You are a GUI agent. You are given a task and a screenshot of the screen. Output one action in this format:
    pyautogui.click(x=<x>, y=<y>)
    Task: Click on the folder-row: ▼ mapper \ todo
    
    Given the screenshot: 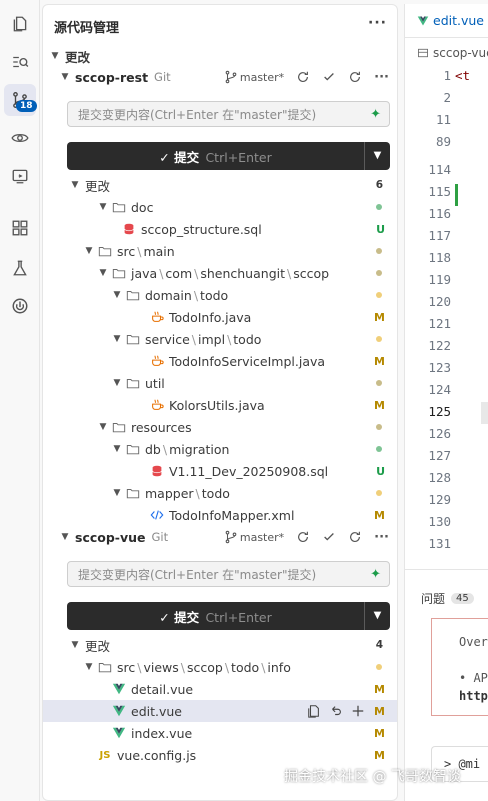 What is the action you would take?
    pyautogui.click(x=220, y=493)
    